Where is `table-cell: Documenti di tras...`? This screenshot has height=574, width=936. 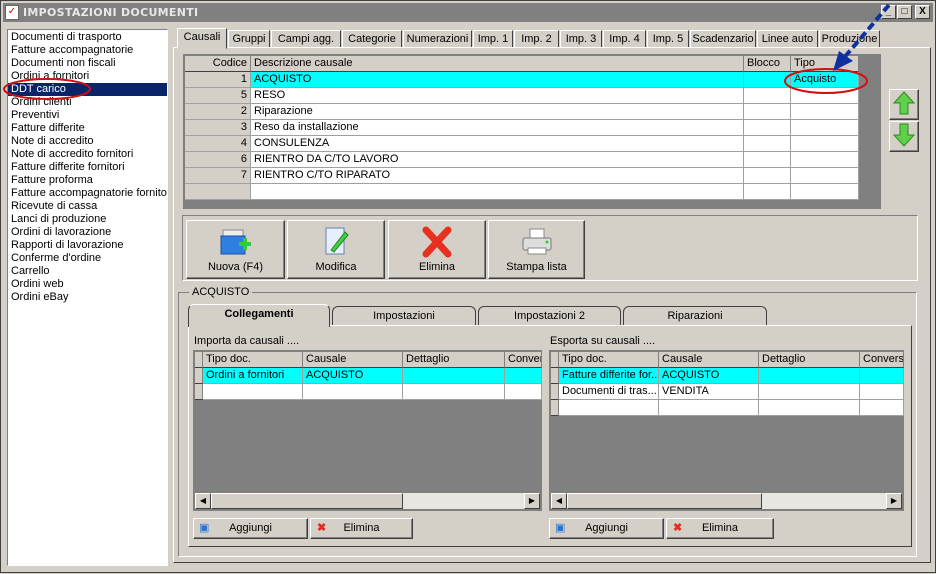 table-cell: Documenti di tras... is located at coordinates (609, 392).